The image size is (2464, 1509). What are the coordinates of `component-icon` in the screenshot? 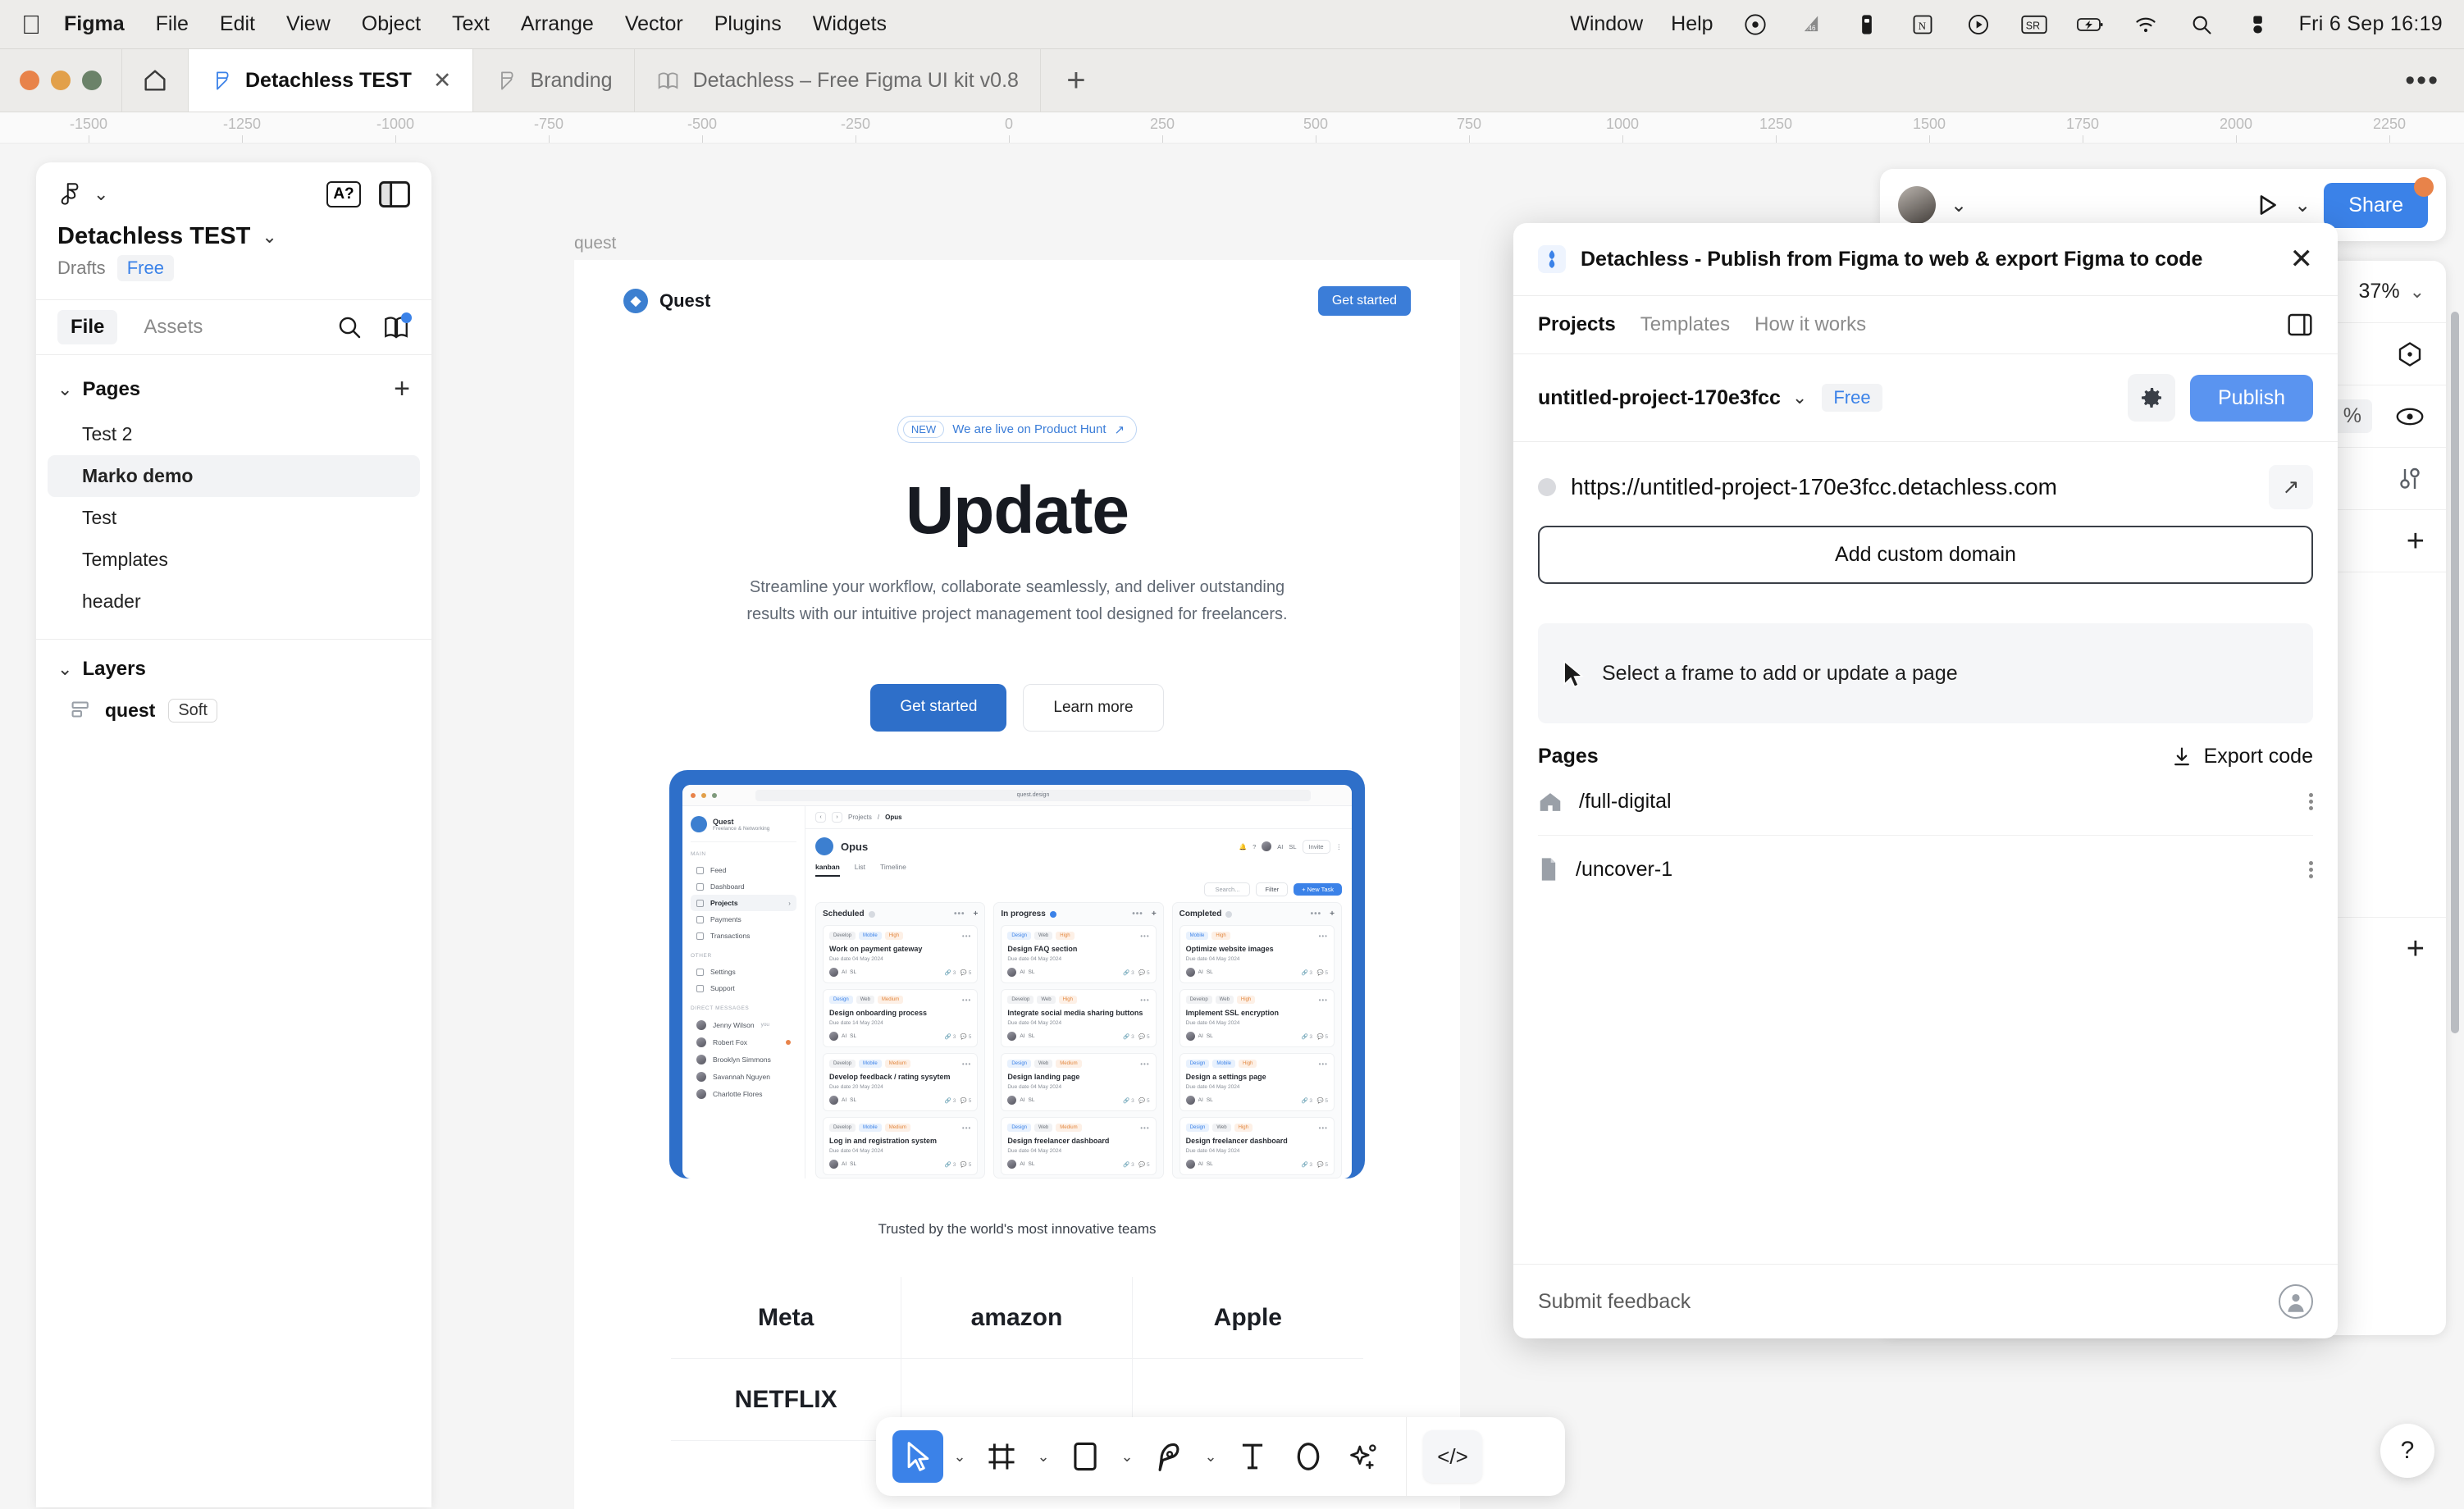 It's located at (2410, 354).